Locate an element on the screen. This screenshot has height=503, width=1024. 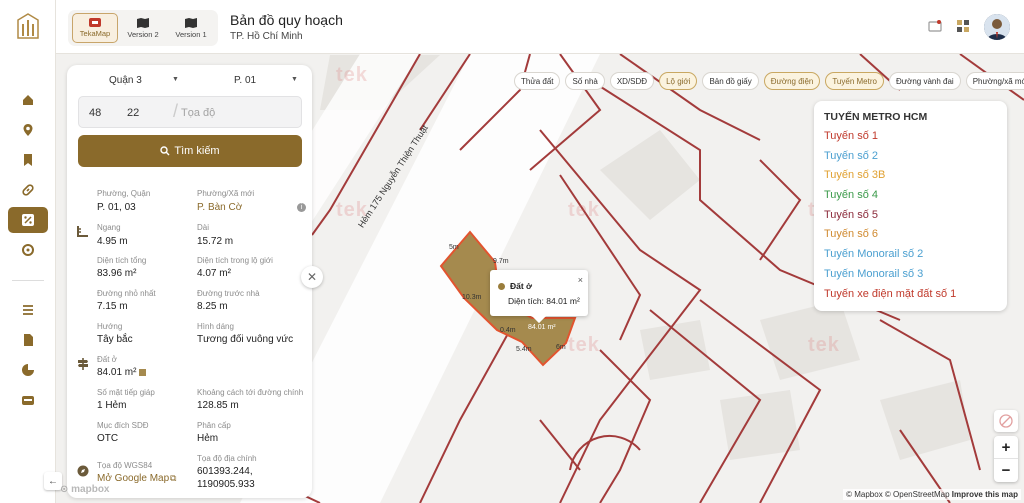
field-value: 128.85 m is located at coordinates (218, 405).